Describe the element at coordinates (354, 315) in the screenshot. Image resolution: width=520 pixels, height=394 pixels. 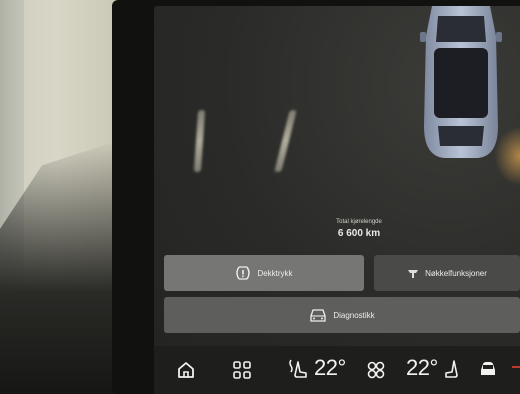
I see `diagnostics-label: Diagnostikk` at that location.